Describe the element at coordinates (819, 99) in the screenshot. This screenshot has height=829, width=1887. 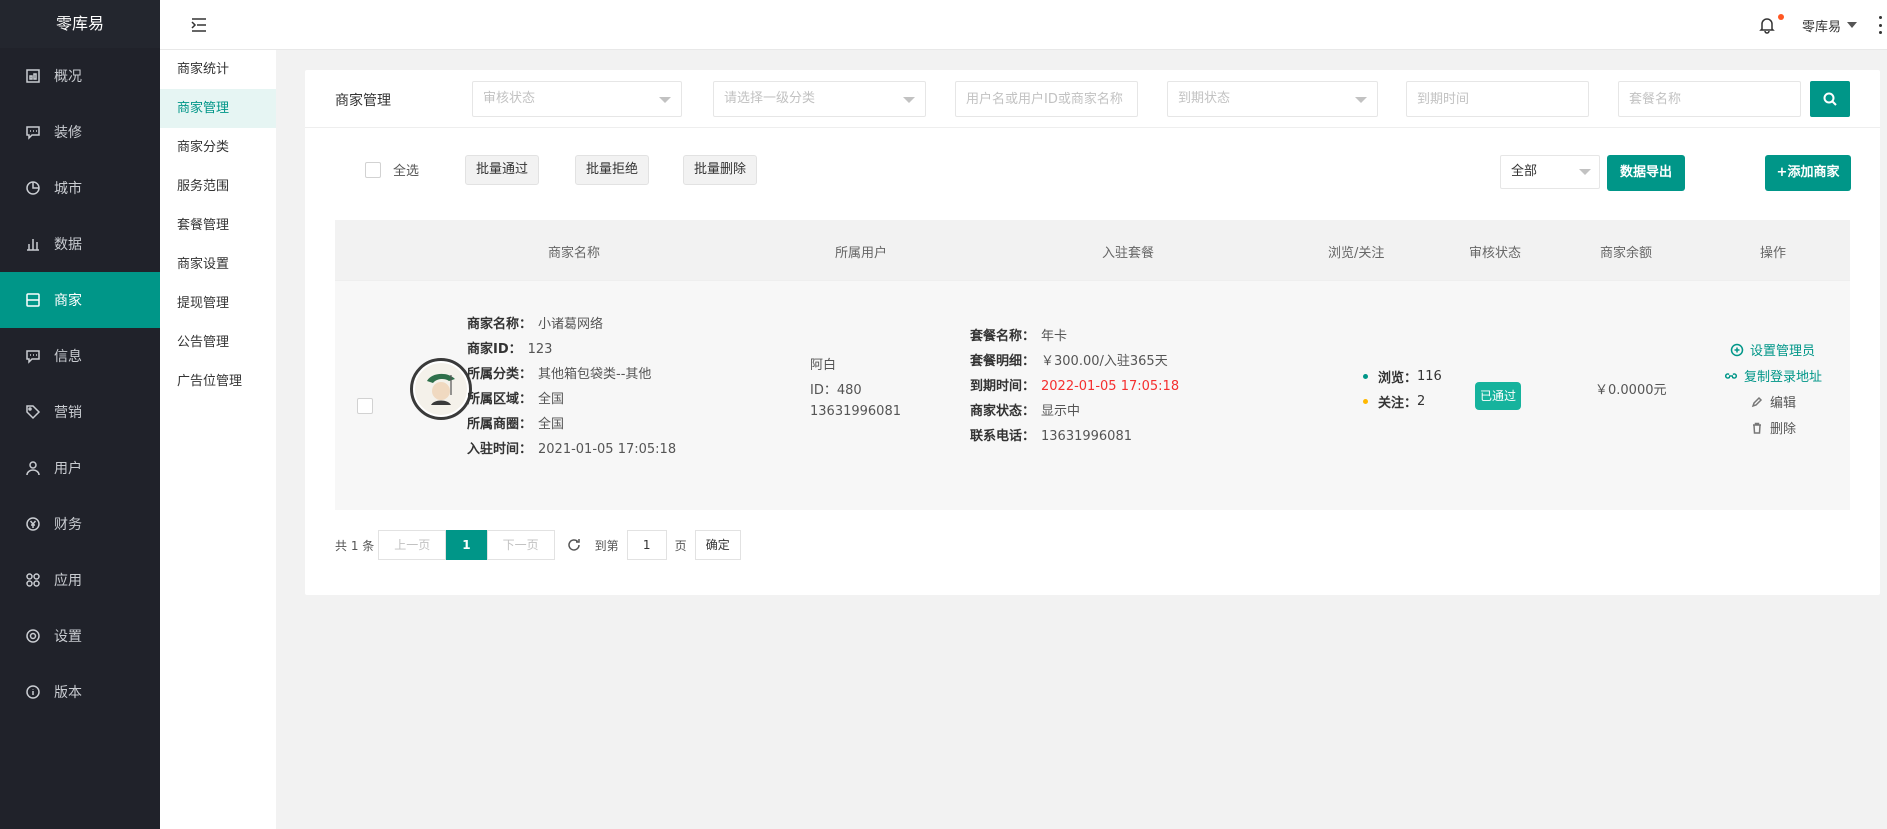
I see `category-select: 请选择一级分类` at that location.